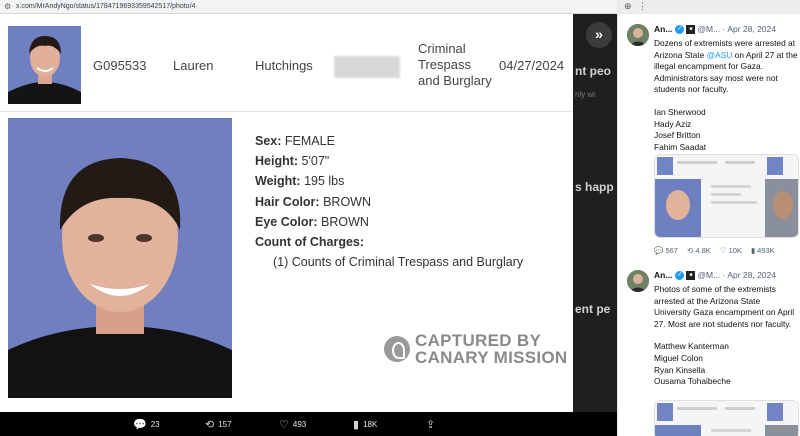  Describe the element at coordinates (692, 381) in the screenshot. I see `name-line: Ousama Tohaibeche` at that location.